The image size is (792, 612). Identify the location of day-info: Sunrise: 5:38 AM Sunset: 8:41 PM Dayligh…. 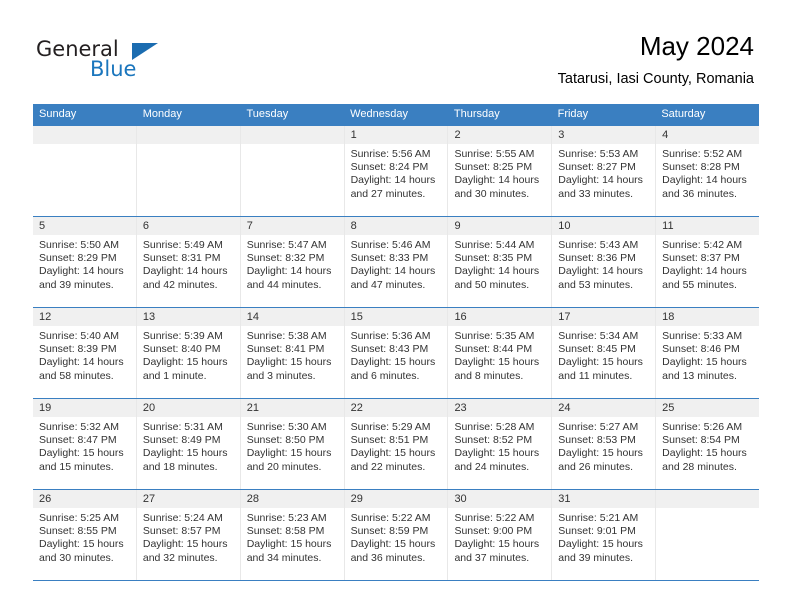
(292, 354).